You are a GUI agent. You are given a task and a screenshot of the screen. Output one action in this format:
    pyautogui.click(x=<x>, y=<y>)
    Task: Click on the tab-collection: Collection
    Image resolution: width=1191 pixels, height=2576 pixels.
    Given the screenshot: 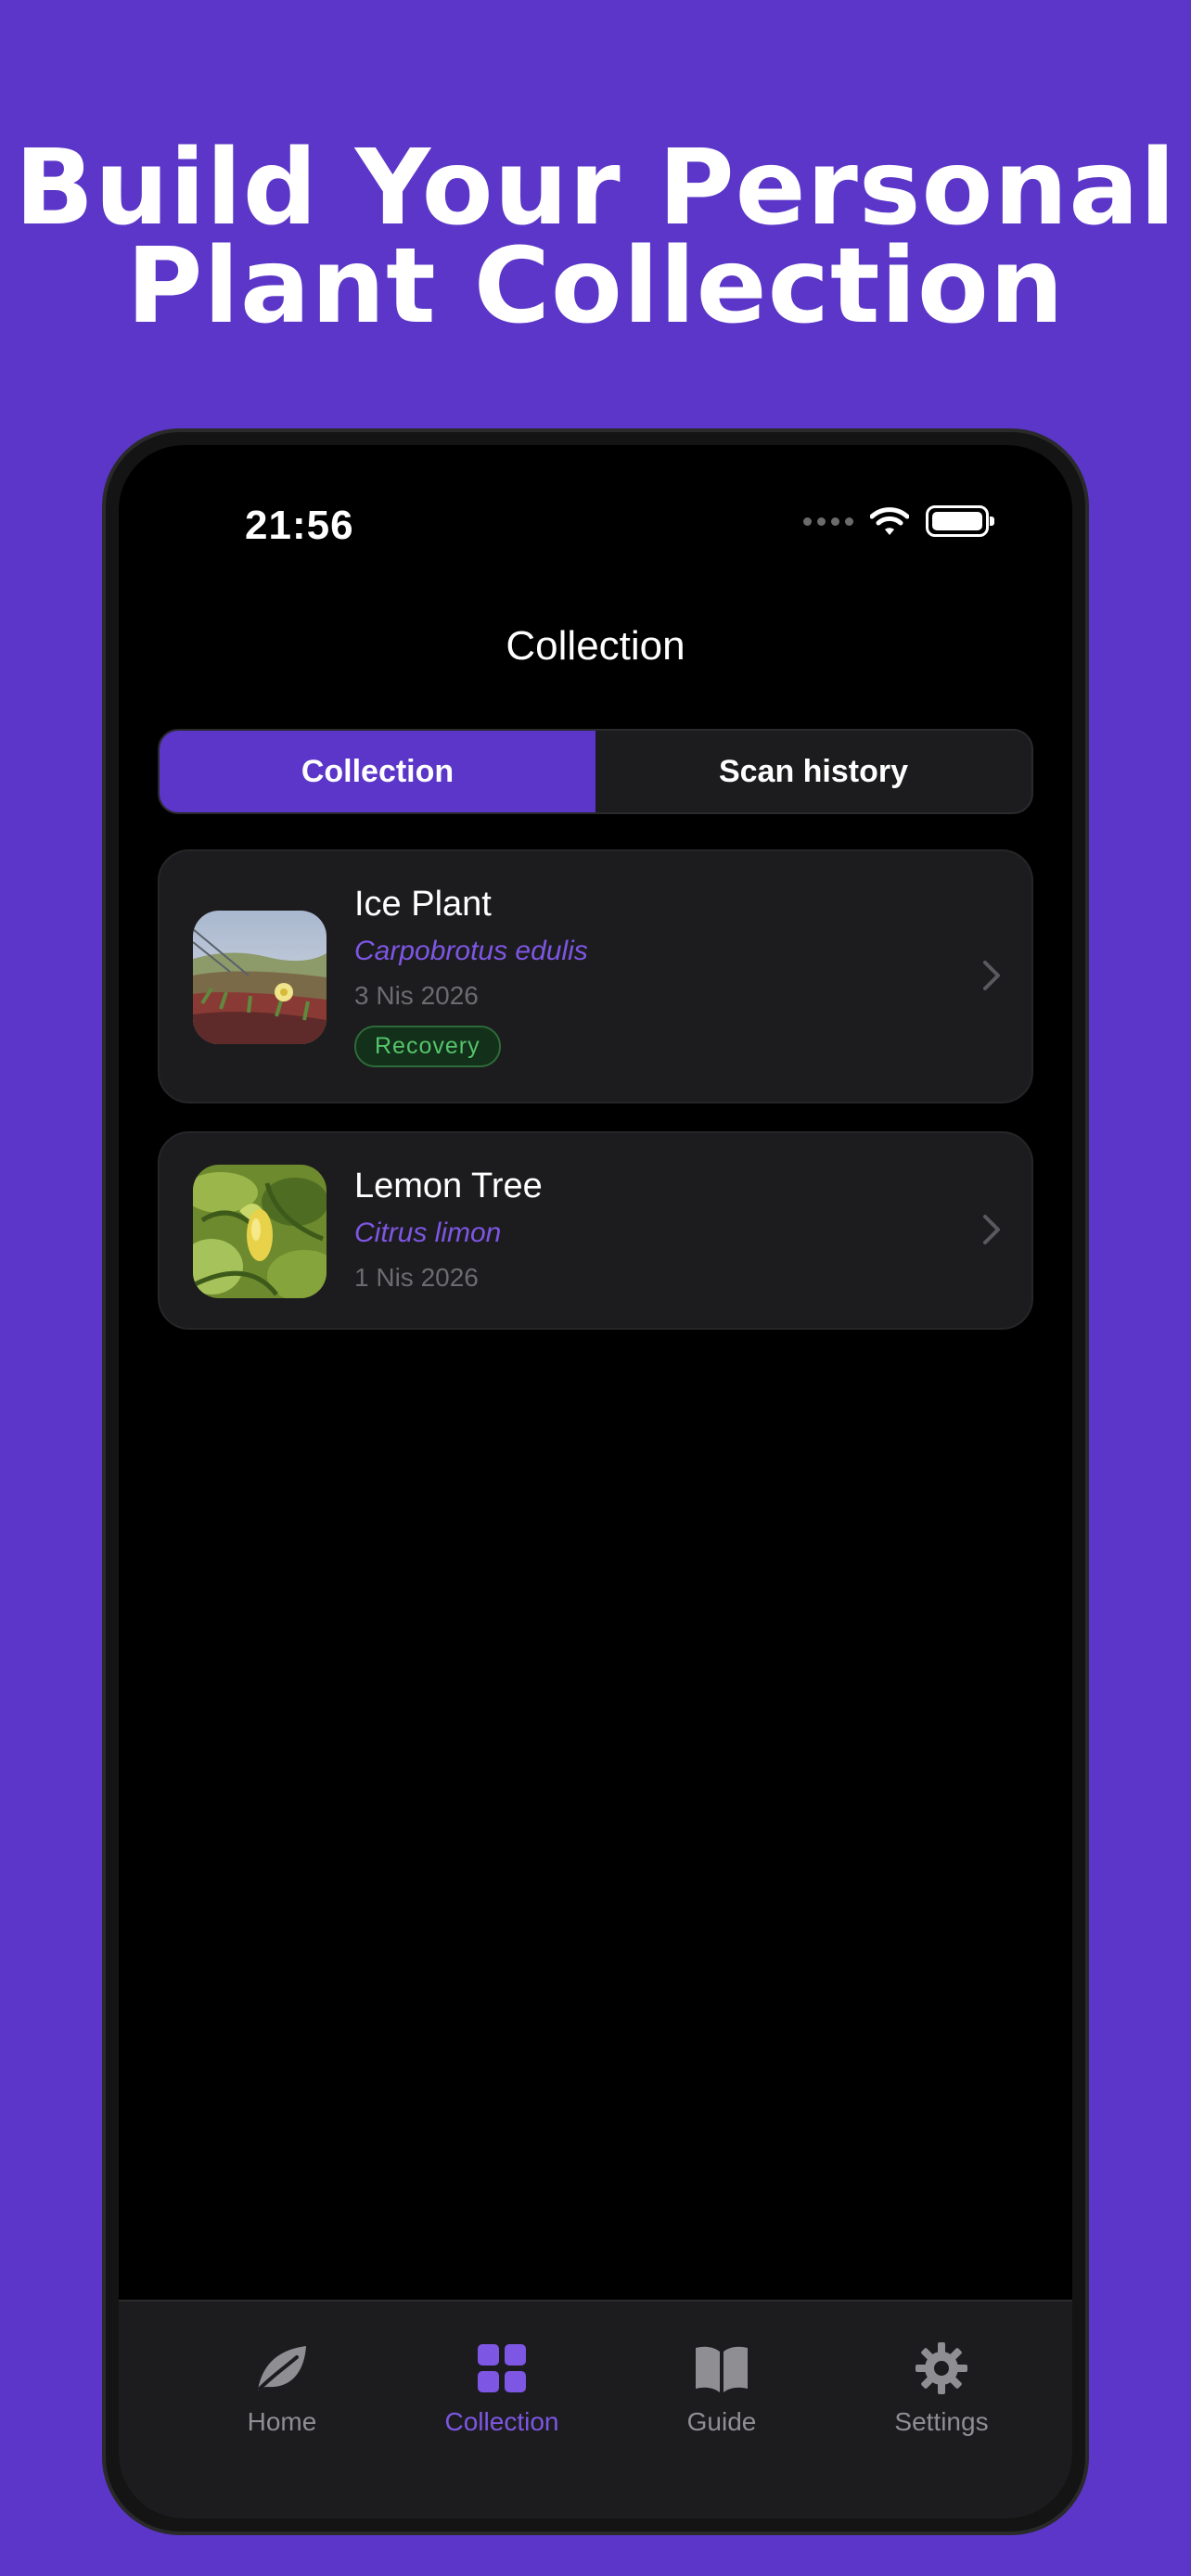 What is the action you would take?
    pyautogui.click(x=502, y=2388)
    